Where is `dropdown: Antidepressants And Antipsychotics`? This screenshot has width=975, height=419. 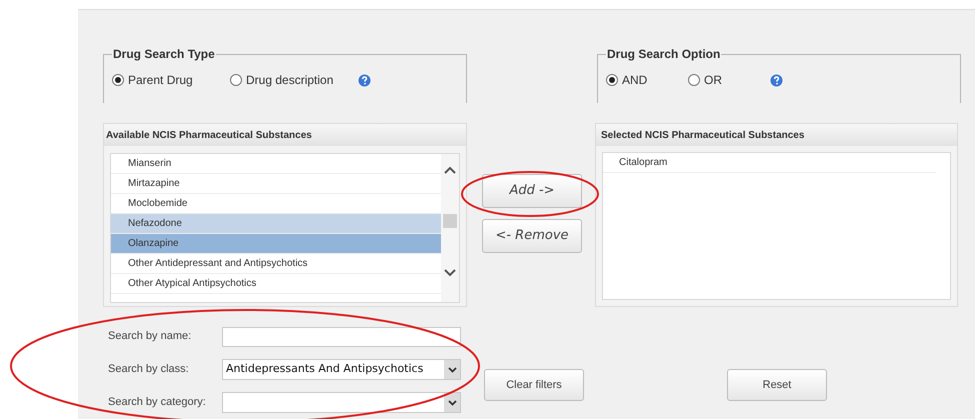 dropdown: Antidepressants And Antipsychotics is located at coordinates (341, 369).